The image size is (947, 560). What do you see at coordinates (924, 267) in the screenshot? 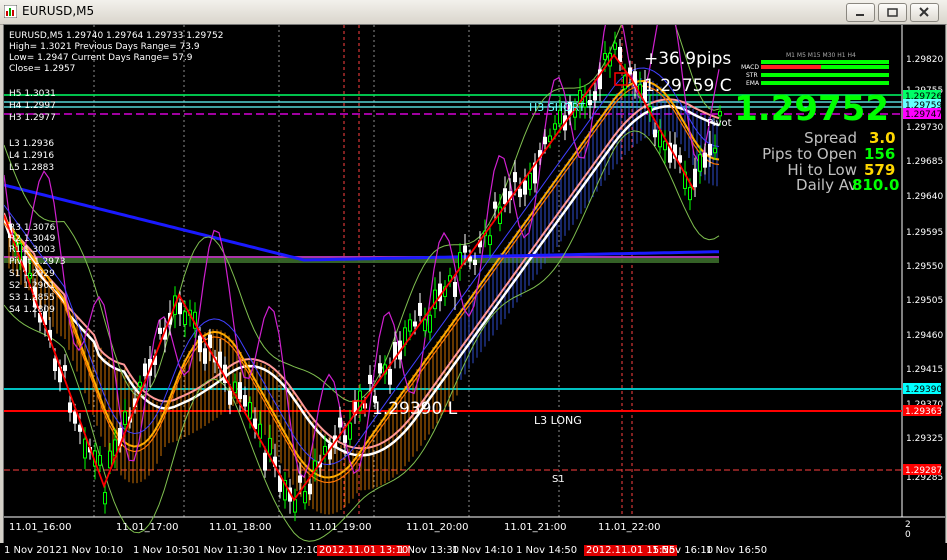
I see `price-tick-label: 1.29550` at bounding box center [924, 267].